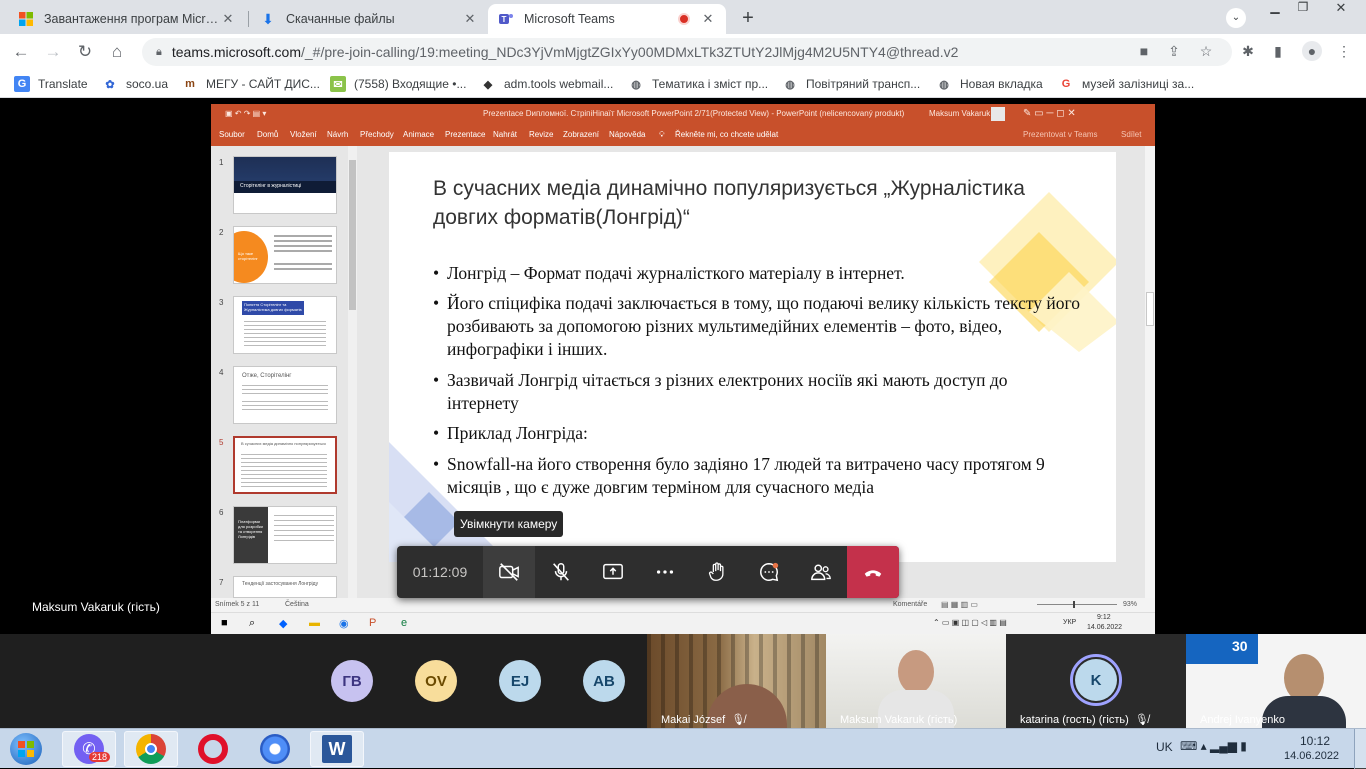 This screenshot has width=1366, height=769. I want to click on ribbon-tab-home: Domů, so click(267, 134).